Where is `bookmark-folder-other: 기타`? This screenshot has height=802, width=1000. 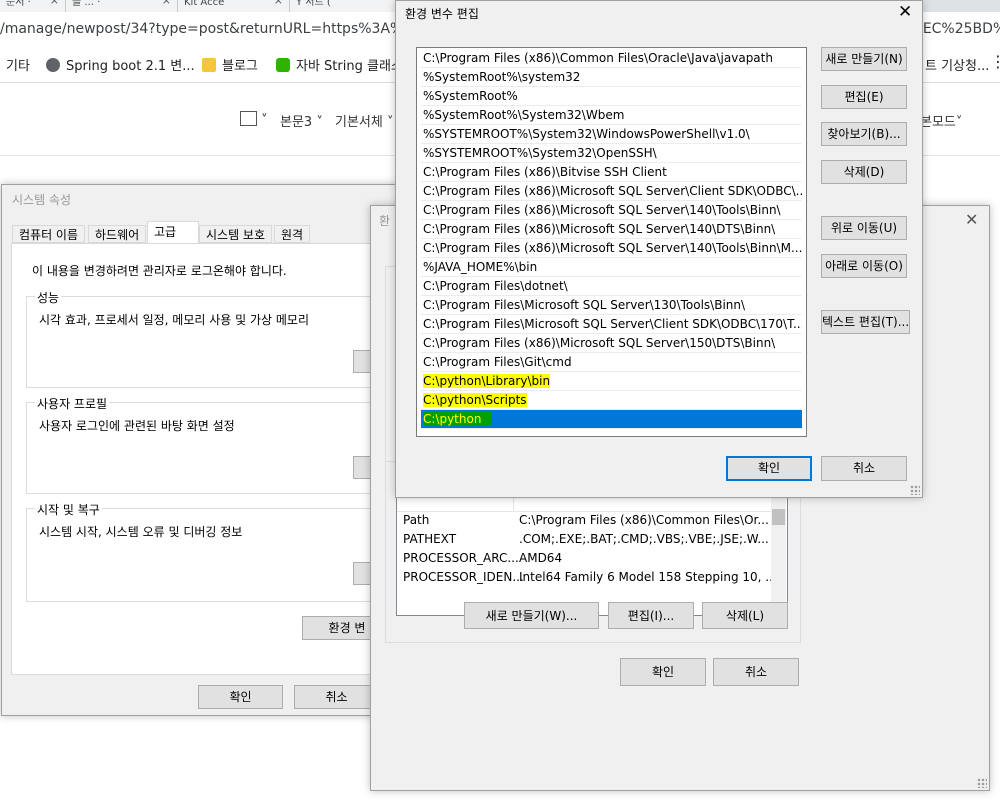 bookmark-folder-other: 기타 is located at coordinates (18, 64).